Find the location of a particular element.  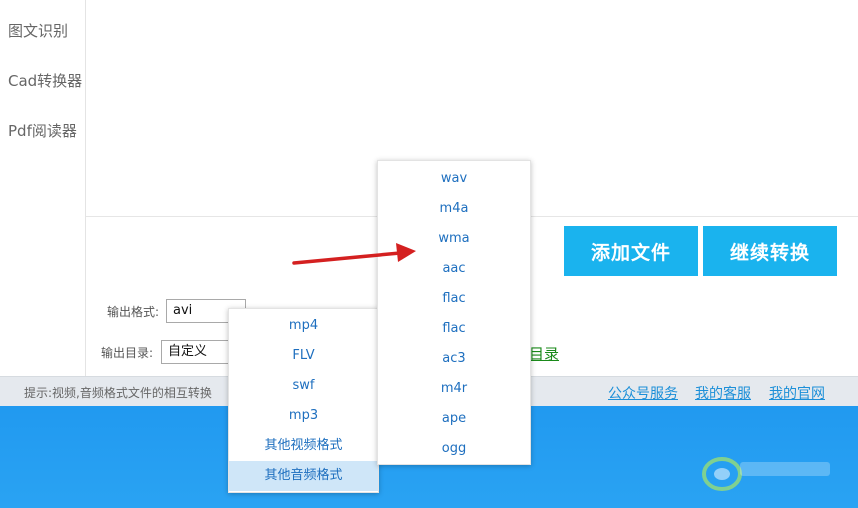

audio-option-ac3: ac3 is located at coordinates (454, 359).